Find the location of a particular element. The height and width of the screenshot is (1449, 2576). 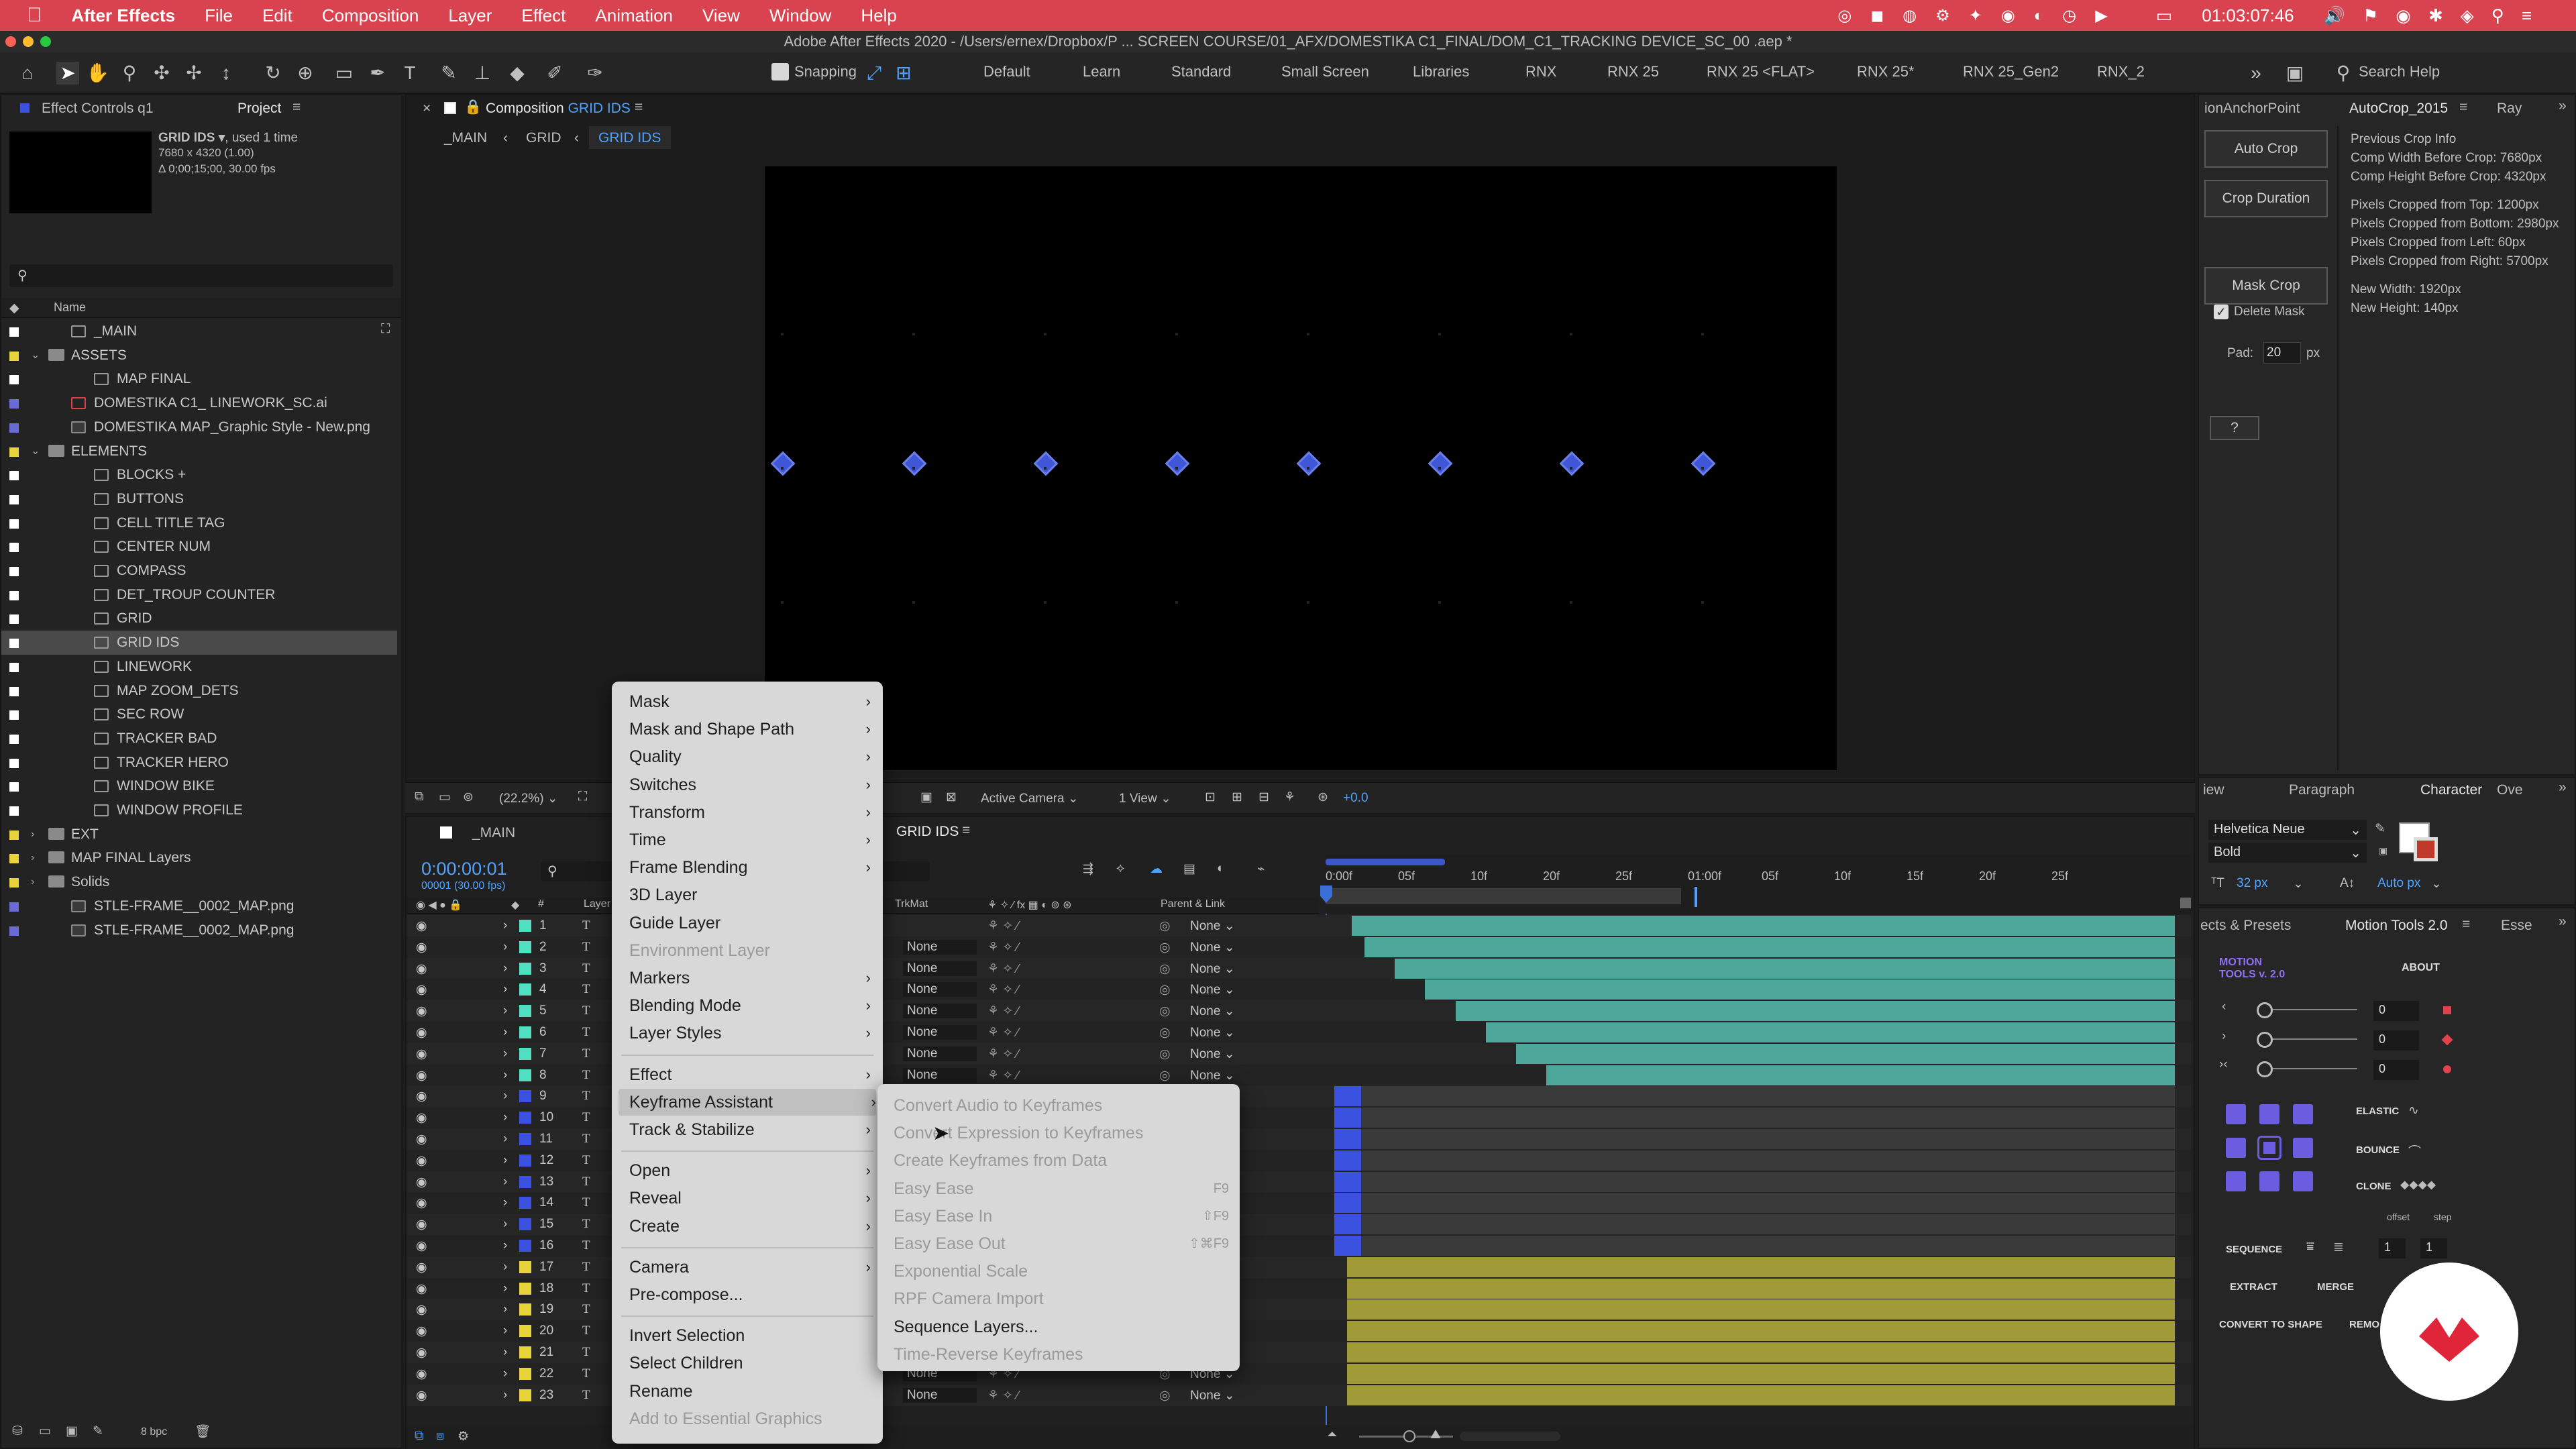

about-link: ABOUT is located at coordinates (2421, 968).